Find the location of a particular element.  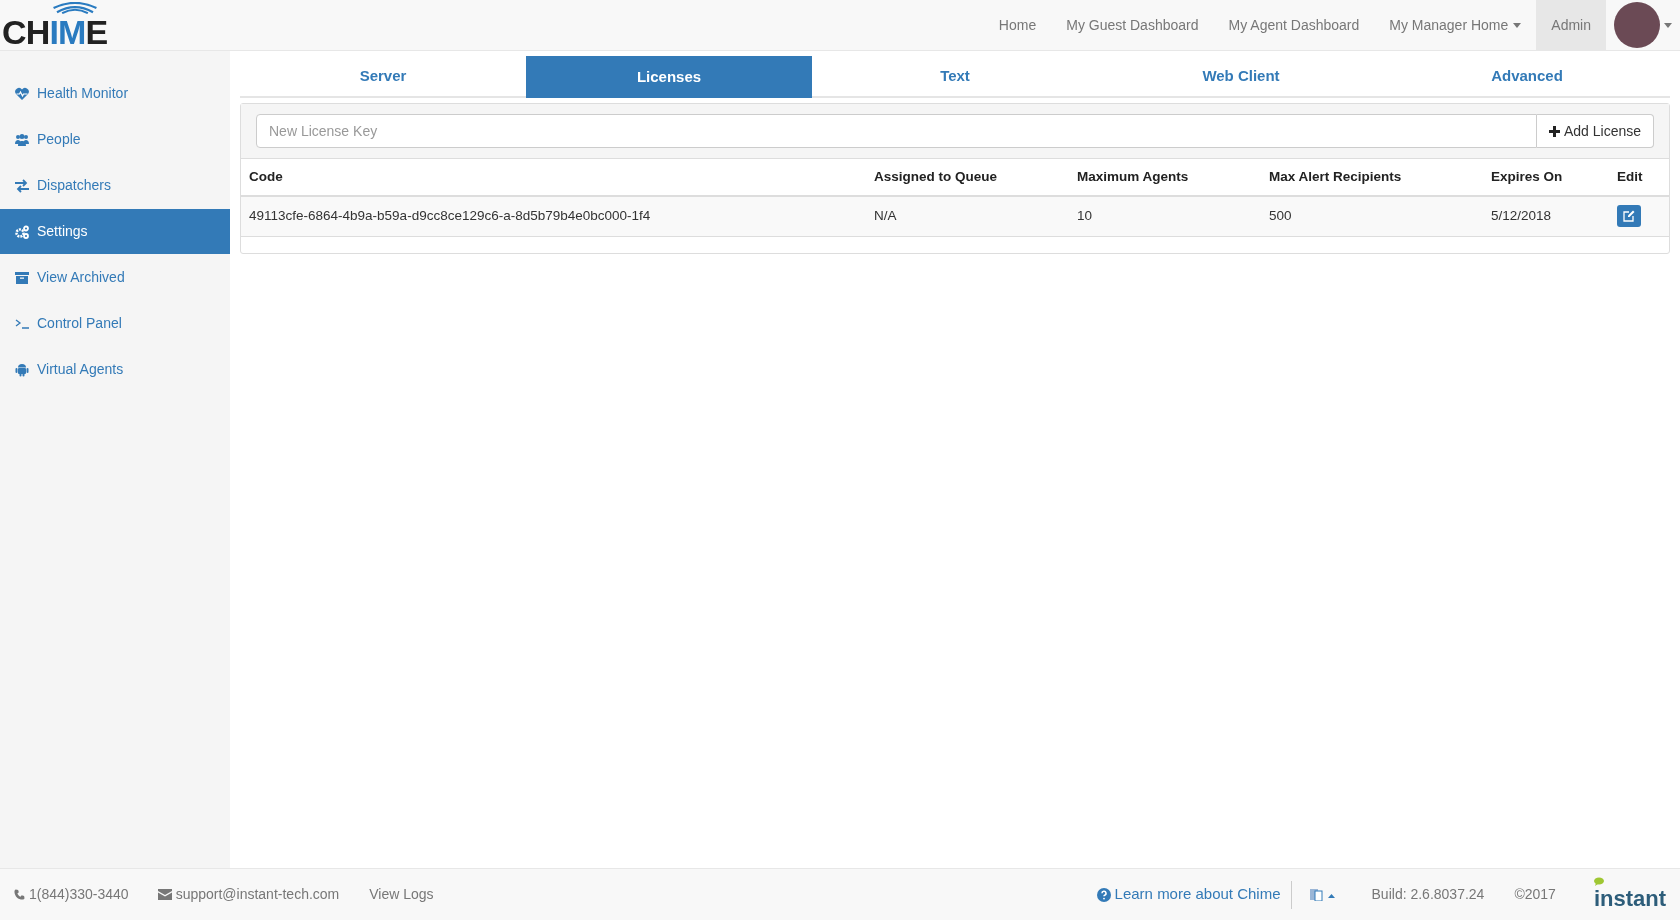

tab: Licenses is located at coordinates (669, 77).